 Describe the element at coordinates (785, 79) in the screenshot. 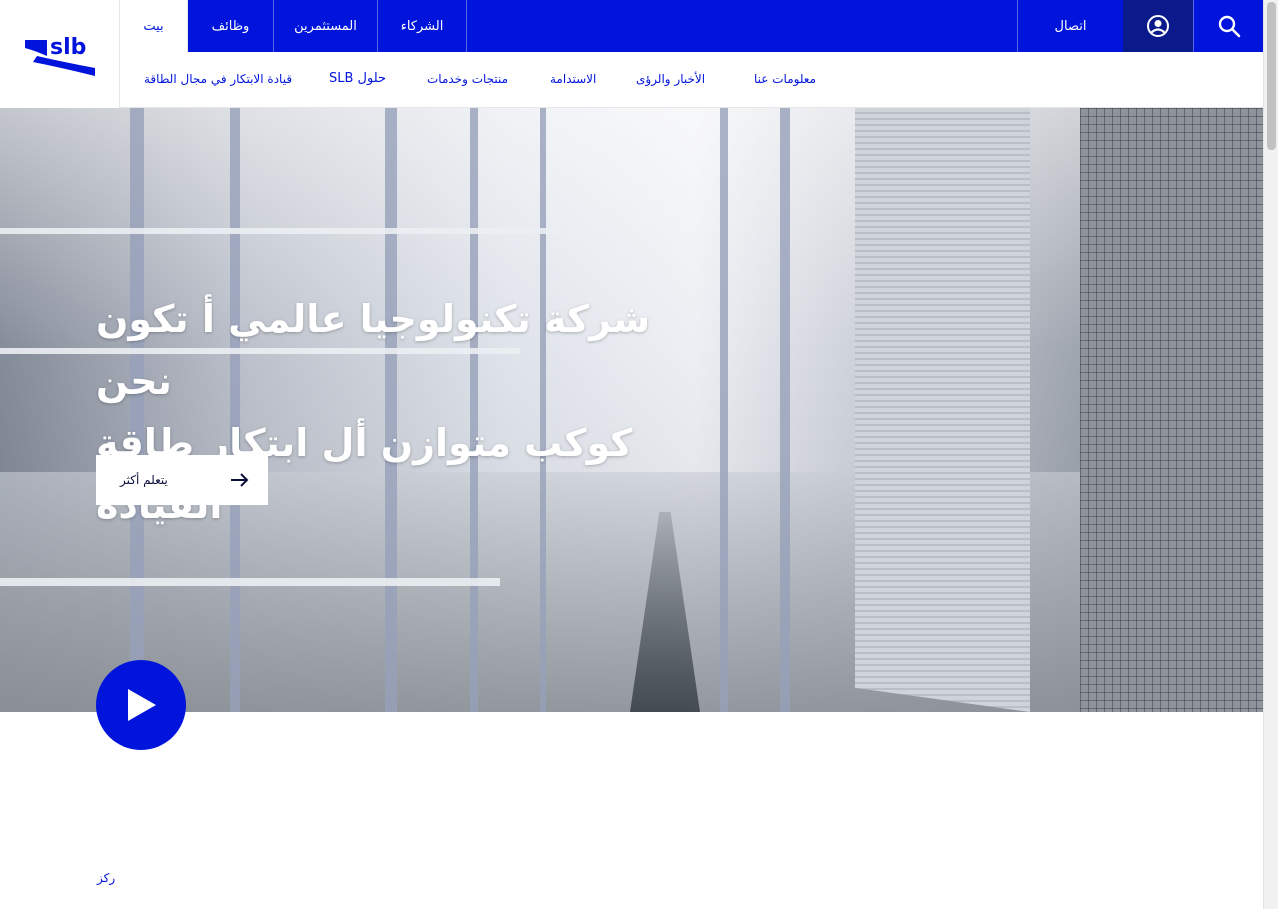

I see `subnav-about: معلومات عنا` at that location.